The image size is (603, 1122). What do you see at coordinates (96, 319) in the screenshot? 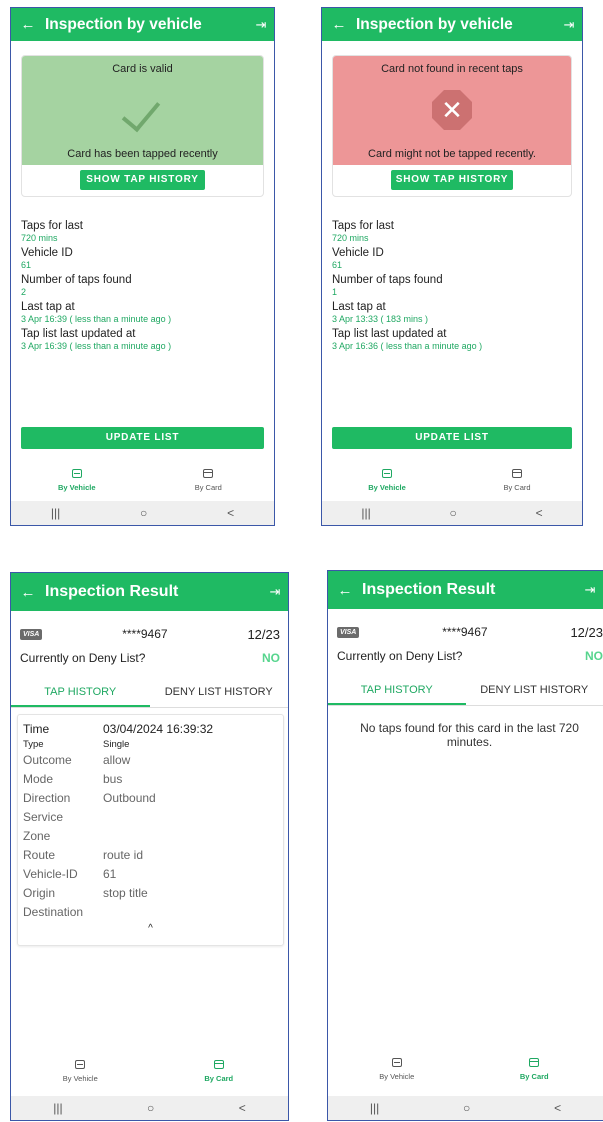
I see `last-tap-value: 3 Apr 16:39 ( less than a minute ago )` at bounding box center [96, 319].